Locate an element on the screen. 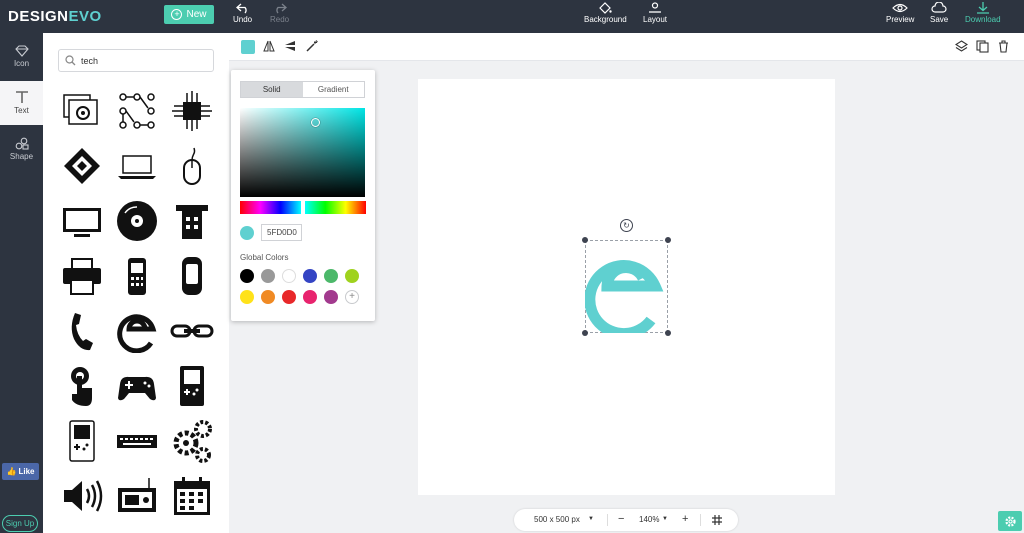 The image size is (1024, 533). facebook-like-button: 👍 Like is located at coordinates (20, 471).